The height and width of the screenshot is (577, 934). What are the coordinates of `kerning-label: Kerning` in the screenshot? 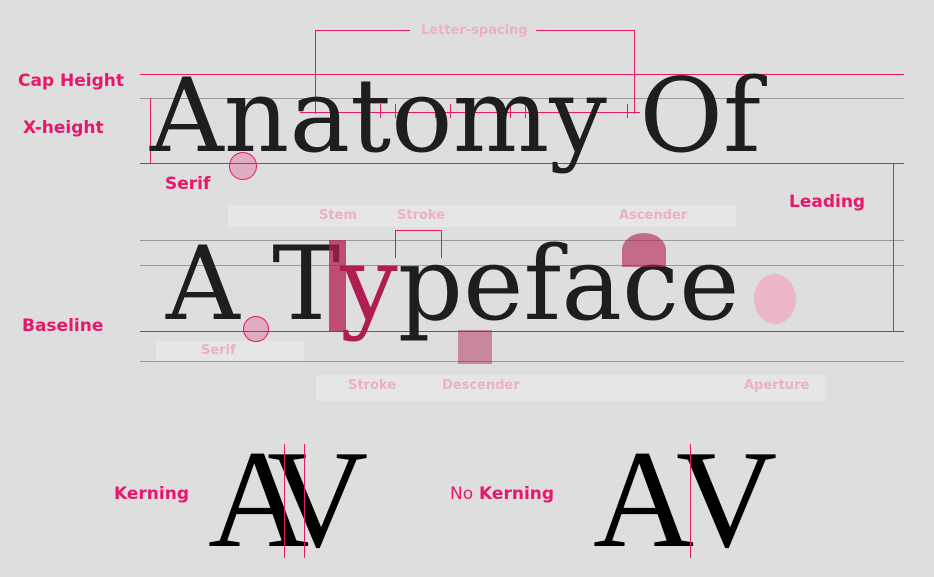 It's located at (151, 494).